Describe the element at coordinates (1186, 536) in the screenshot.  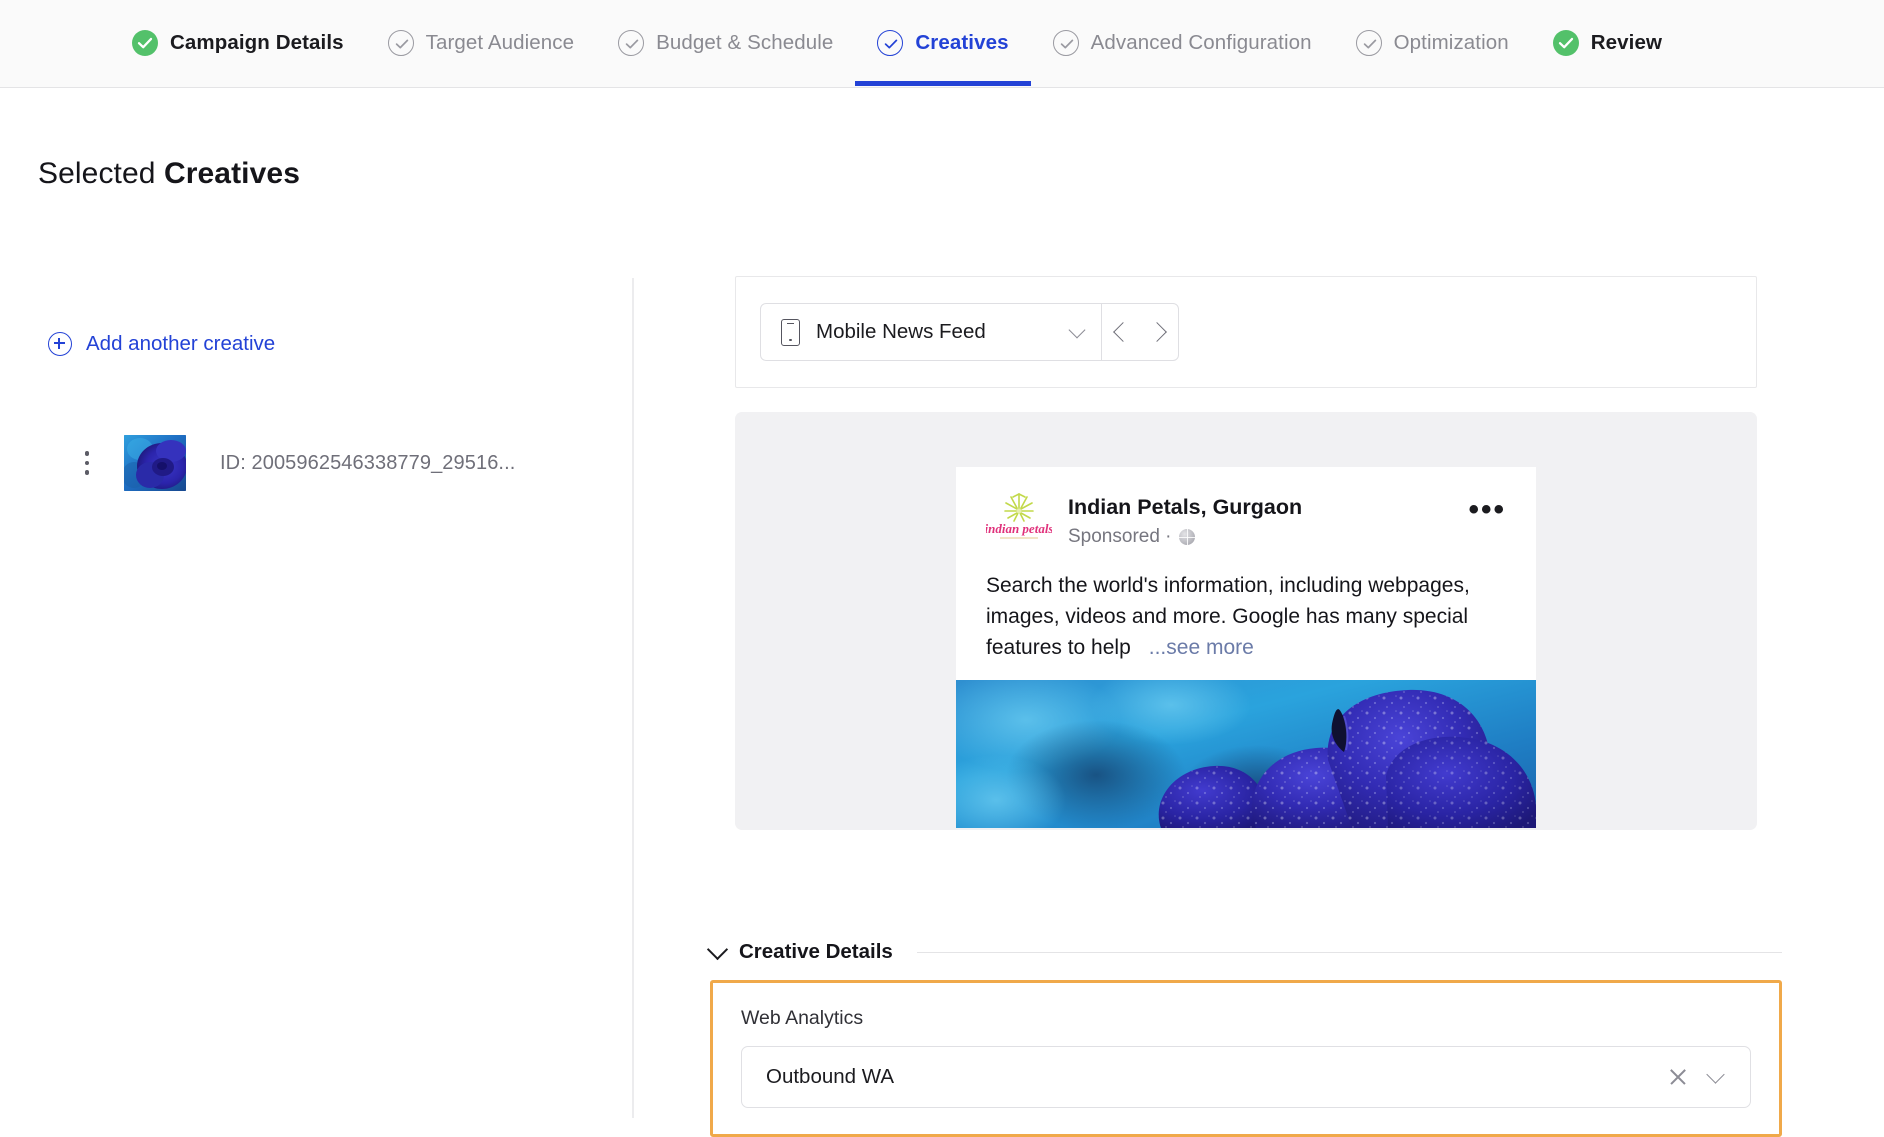
I see `globe-icon` at that location.